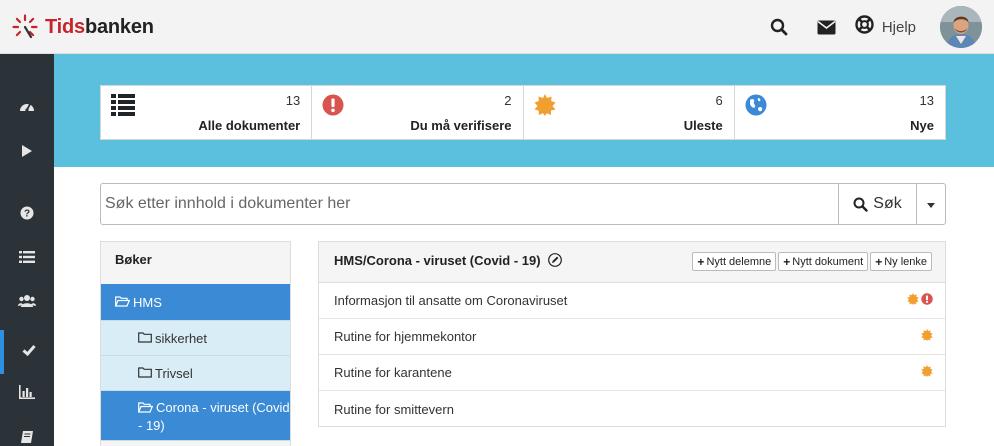 Image resolution: width=994 pixels, height=446 pixels. Describe the element at coordinates (207, 112) in the screenshot. I see `stat-all-documents: 13 Alle dokumenter` at that location.